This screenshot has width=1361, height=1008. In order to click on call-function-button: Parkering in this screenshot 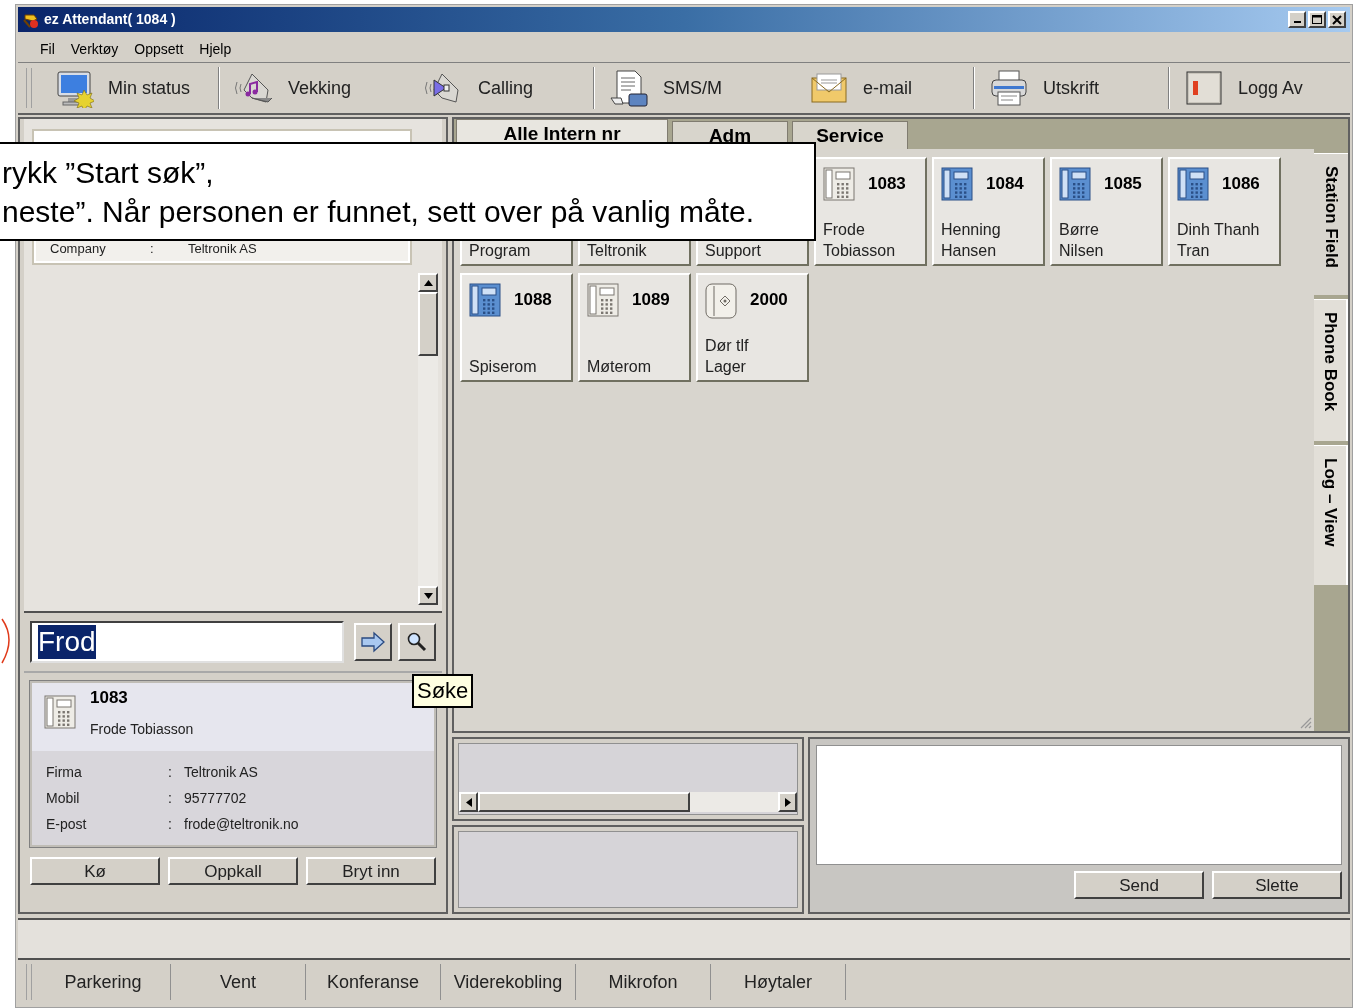, I will do `click(103, 982)`.